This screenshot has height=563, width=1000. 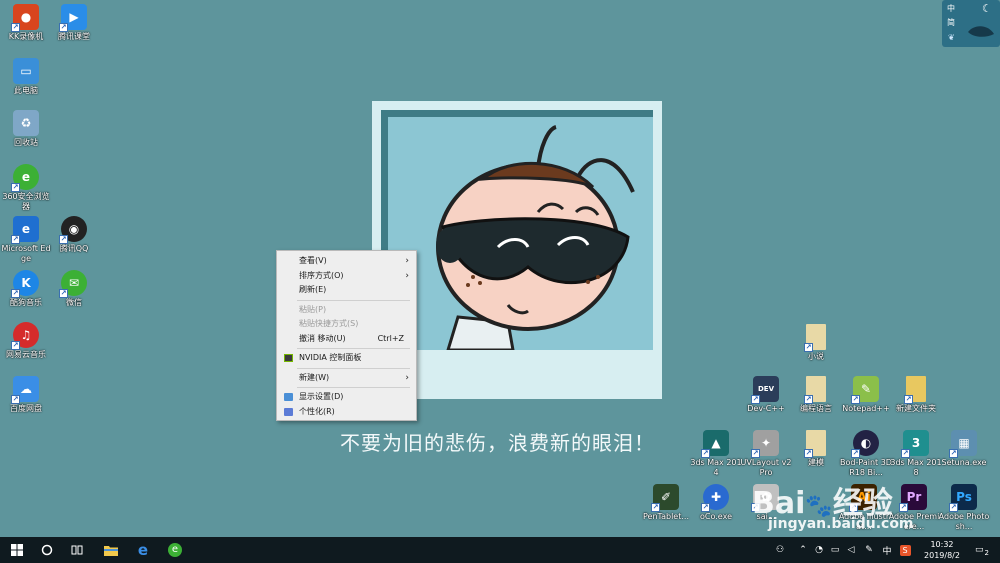 What do you see at coordinates (346, 290) in the screenshot?
I see `menu-item-refresh: 刷新(E)` at bounding box center [346, 290].